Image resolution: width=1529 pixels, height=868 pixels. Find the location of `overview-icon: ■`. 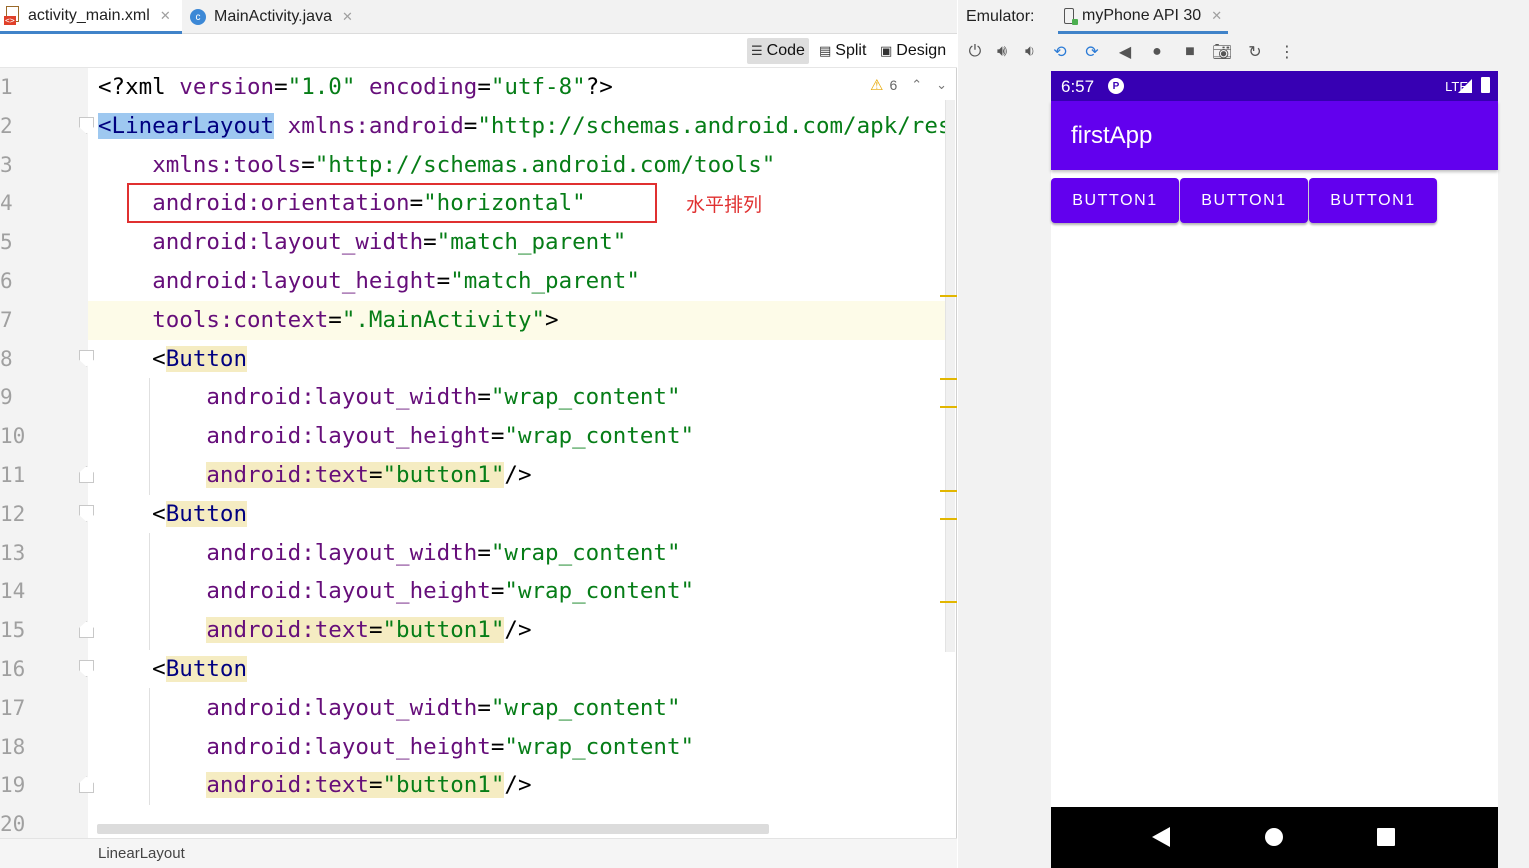

overview-icon: ■ is located at coordinates (1190, 52).